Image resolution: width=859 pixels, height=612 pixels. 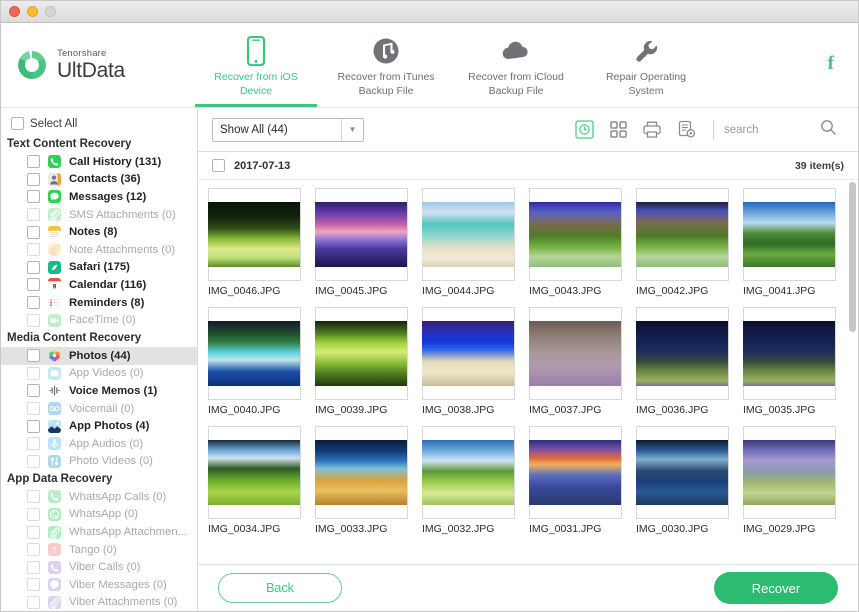 What do you see at coordinates (386, 65) in the screenshot?
I see `nav-recover-from-itunes-backup: Recover from iTunes Backup File` at bounding box center [386, 65].